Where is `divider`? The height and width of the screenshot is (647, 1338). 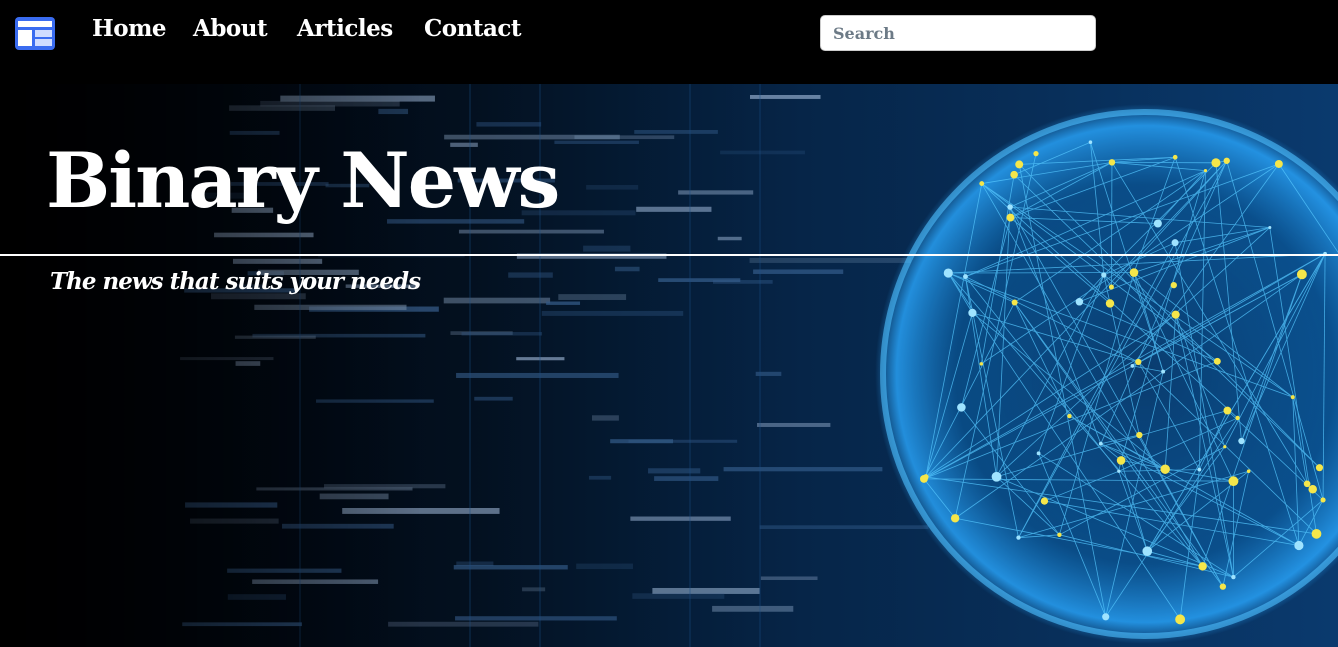 divider is located at coordinates (669, 255).